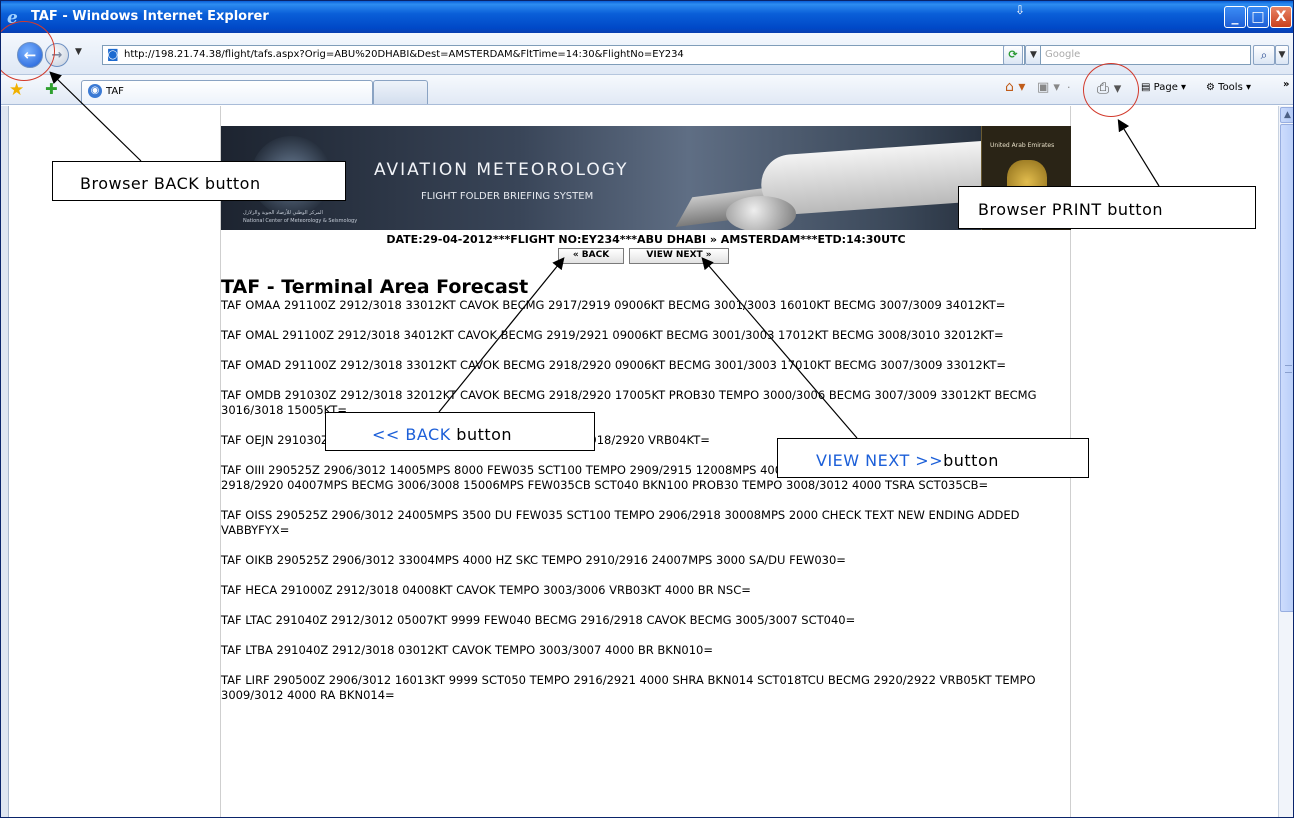 This screenshot has height=818, width=1294. What do you see at coordinates (507, 196) in the screenshot?
I see `banner-subtitle: FLIGHT FOLDER BRIEFING SYSTEM` at bounding box center [507, 196].